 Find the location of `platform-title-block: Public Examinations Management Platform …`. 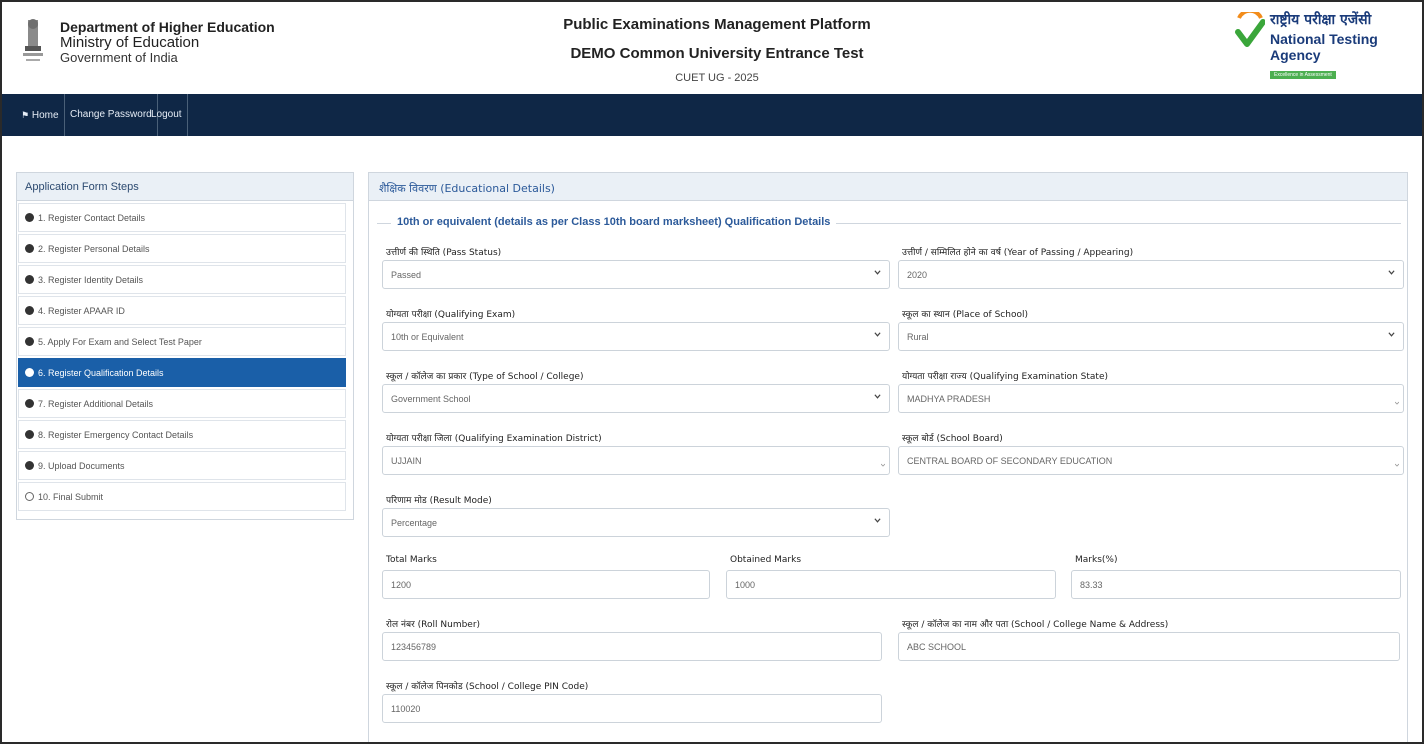

platform-title-block: Public Examinations Management Platform … is located at coordinates (717, 50).